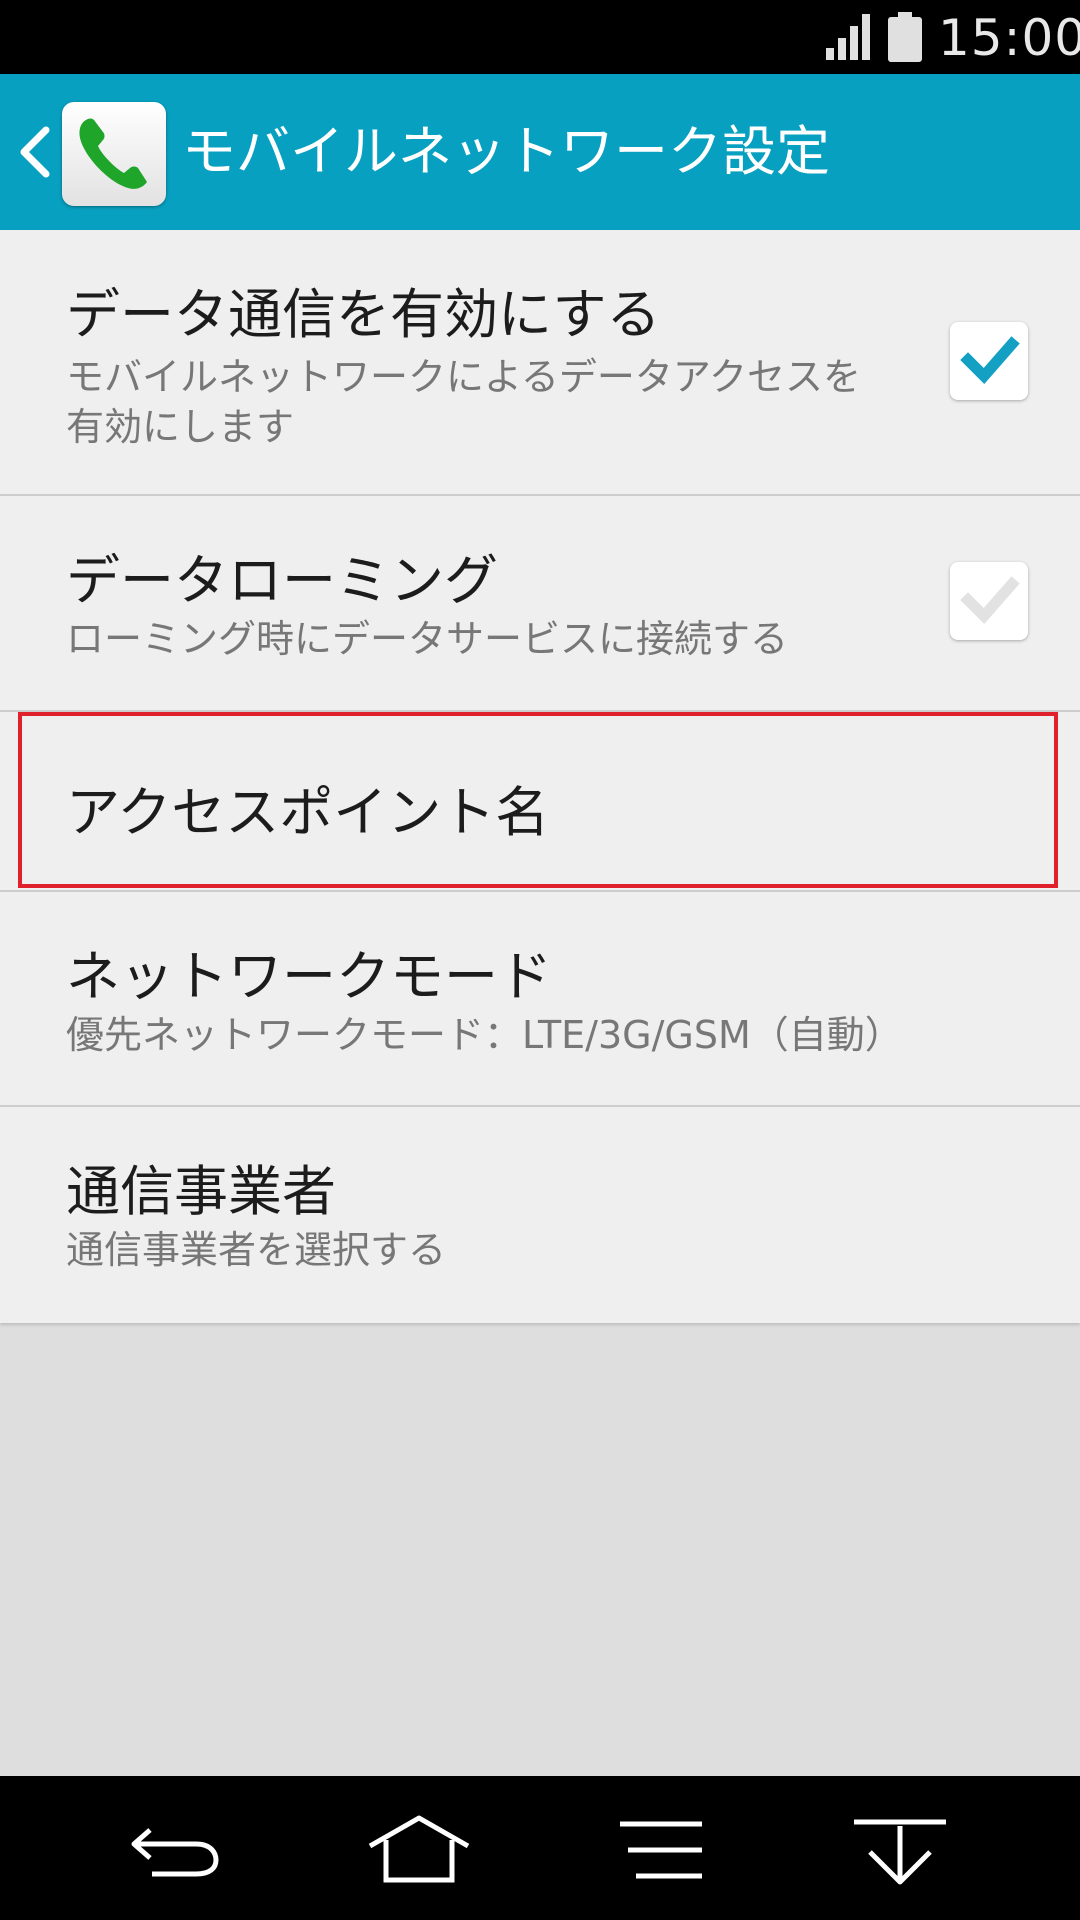 Image resolution: width=1080 pixels, height=1920 pixels. What do you see at coordinates (427, 639) in the screenshot?
I see `setting-summary: ローミング時にデータサービスに接続する` at bounding box center [427, 639].